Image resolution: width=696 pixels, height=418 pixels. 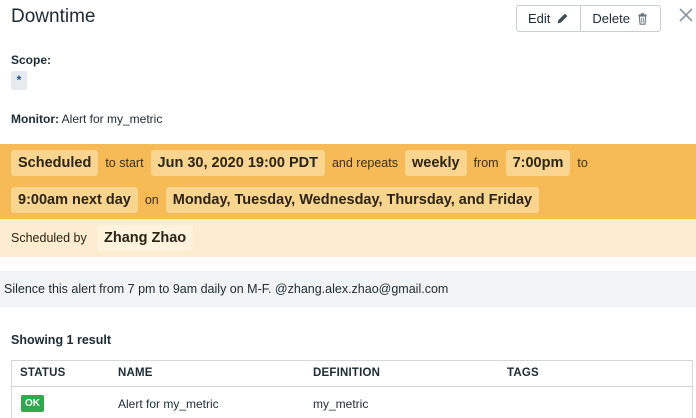 I want to click on from-time-chip: 7:00pm, so click(x=538, y=163).